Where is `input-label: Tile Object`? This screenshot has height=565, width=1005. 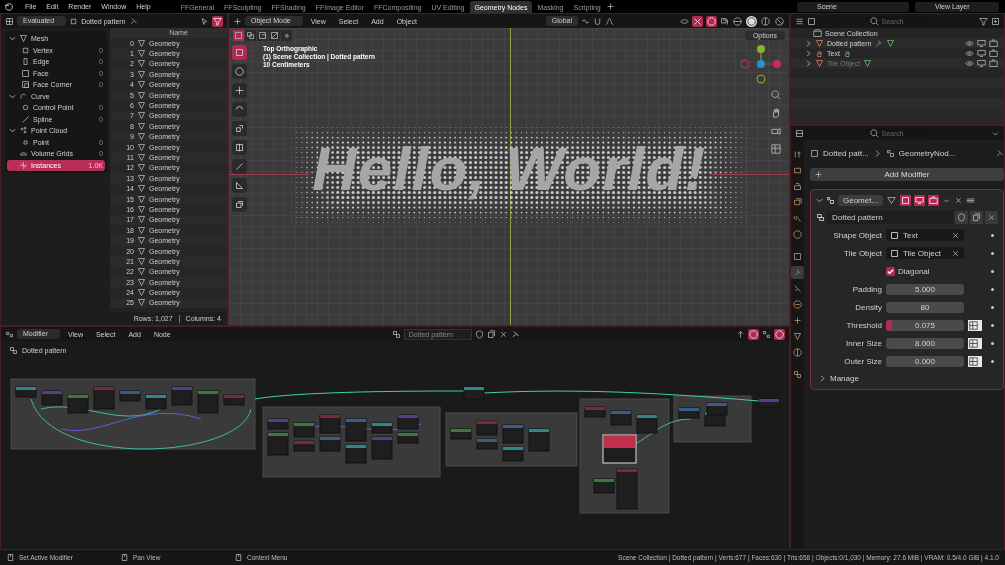 input-label: Tile Object is located at coordinates (862, 253).